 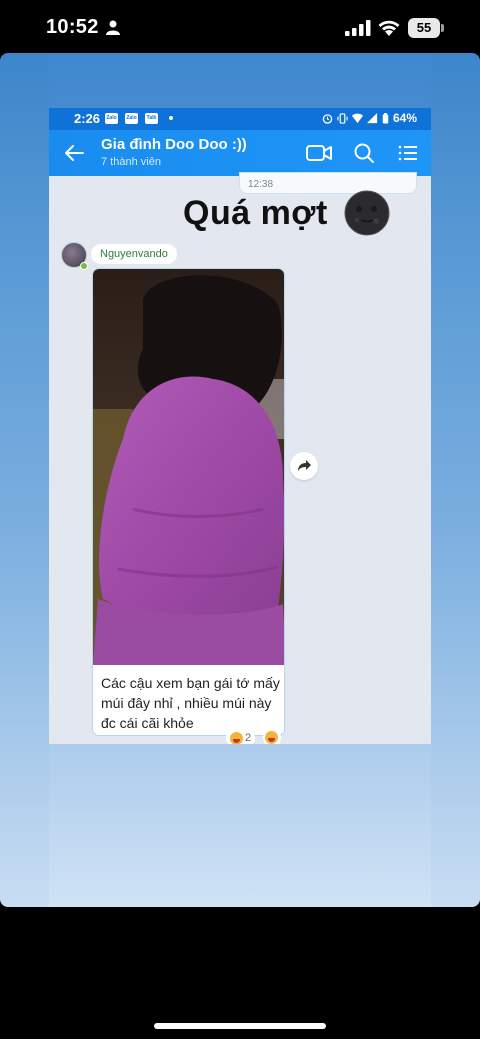 What do you see at coordinates (84, 266) in the screenshot?
I see `online-status-dot` at bounding box center [84, 266].